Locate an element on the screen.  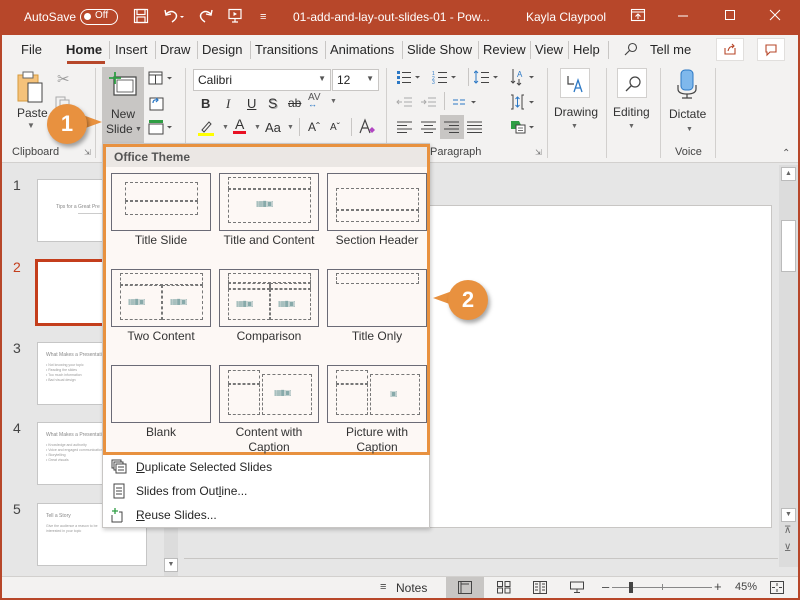
duplicate-selected-slides: Duplicate Selected Slides is located at coordinates (266, 468).